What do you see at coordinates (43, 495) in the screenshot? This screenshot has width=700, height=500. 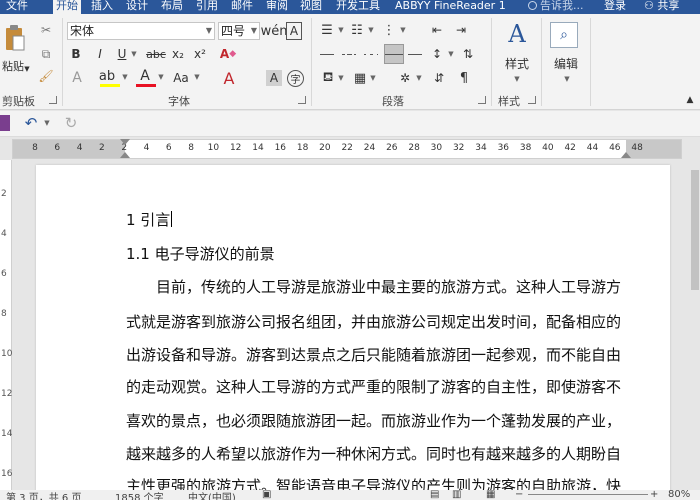 I see `page-count: 第 3 页，共 6 页` at bounding box center [43, 495].